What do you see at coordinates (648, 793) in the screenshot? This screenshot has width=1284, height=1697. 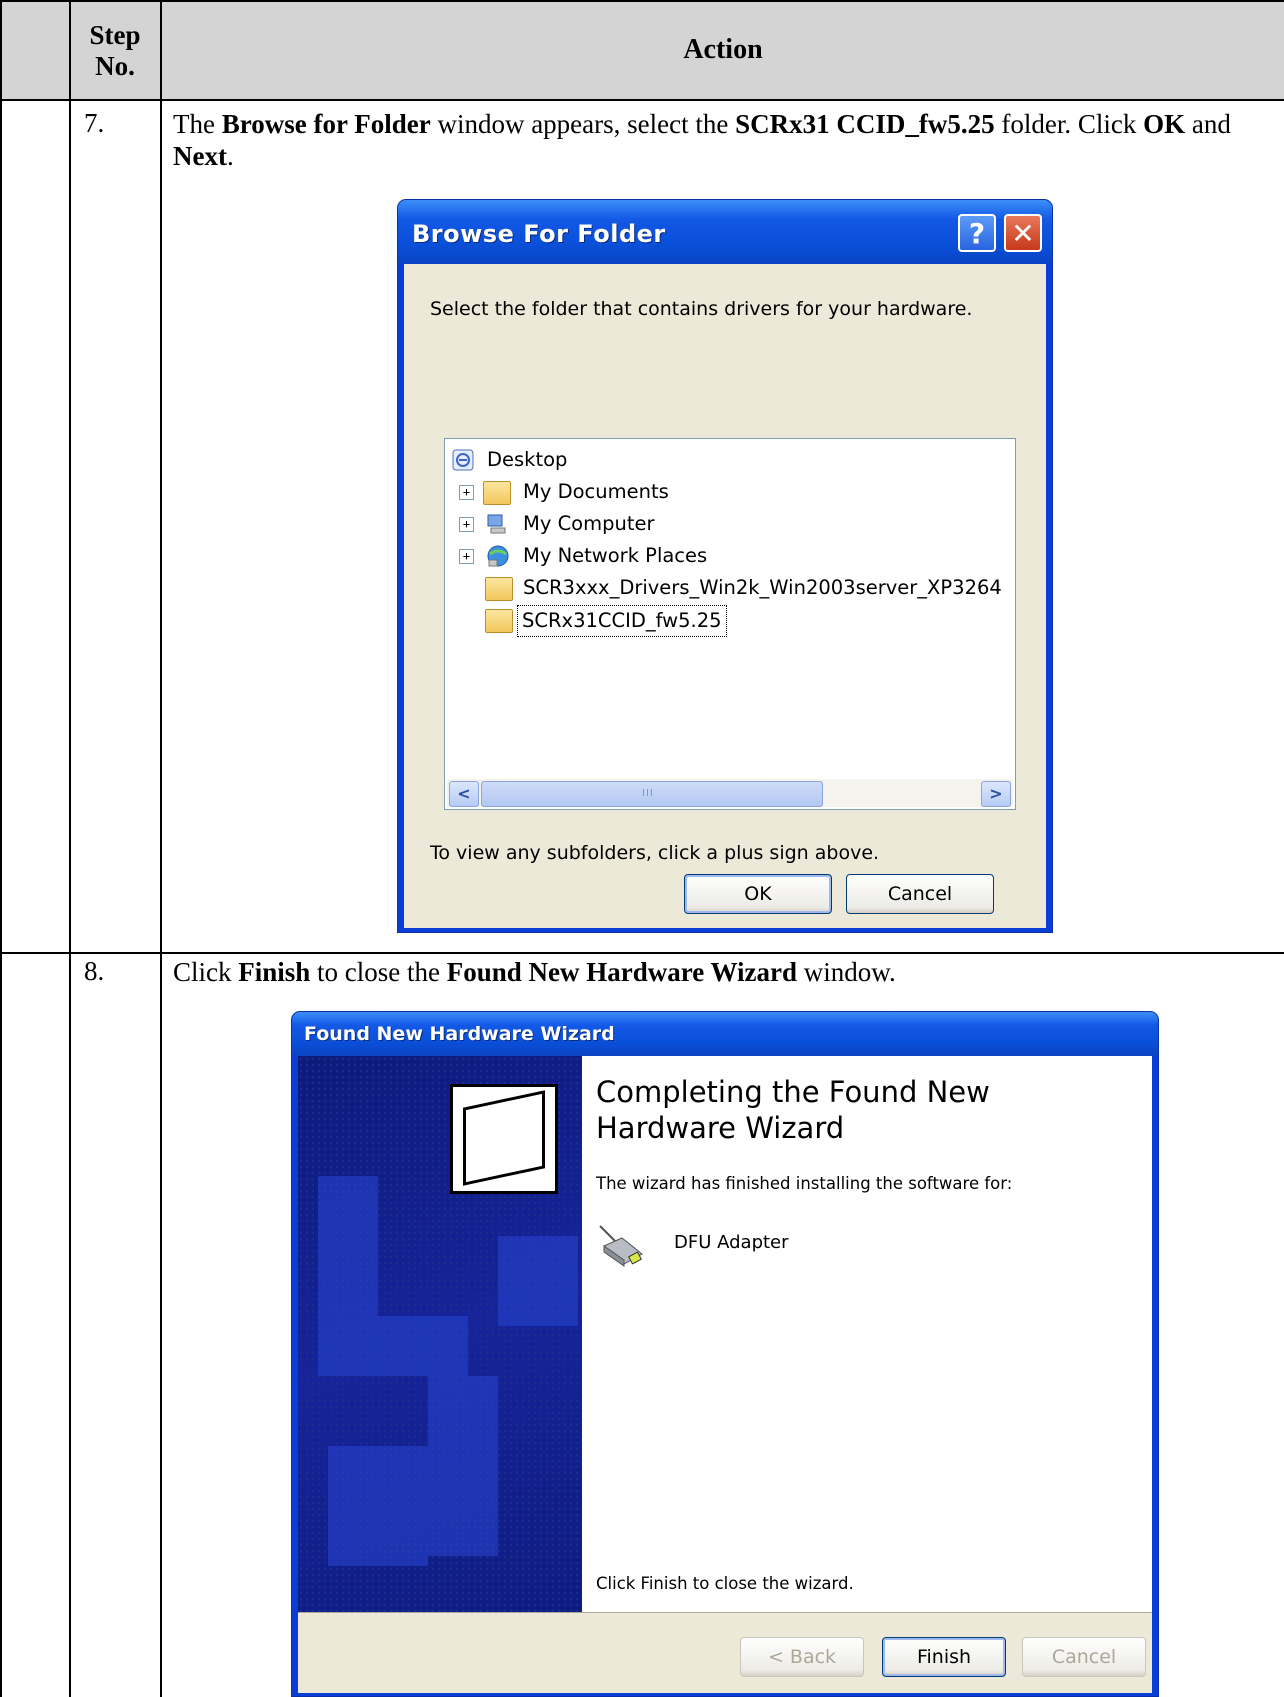 I see `scroll-grip: III` at bounding box center [648, 793].